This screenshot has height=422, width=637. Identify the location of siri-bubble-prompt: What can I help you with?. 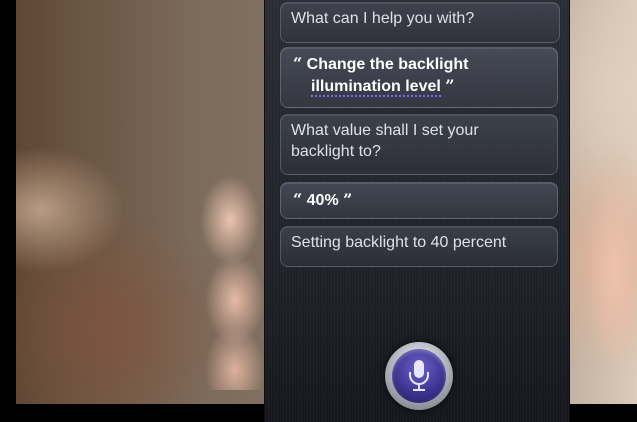
(420, 22).